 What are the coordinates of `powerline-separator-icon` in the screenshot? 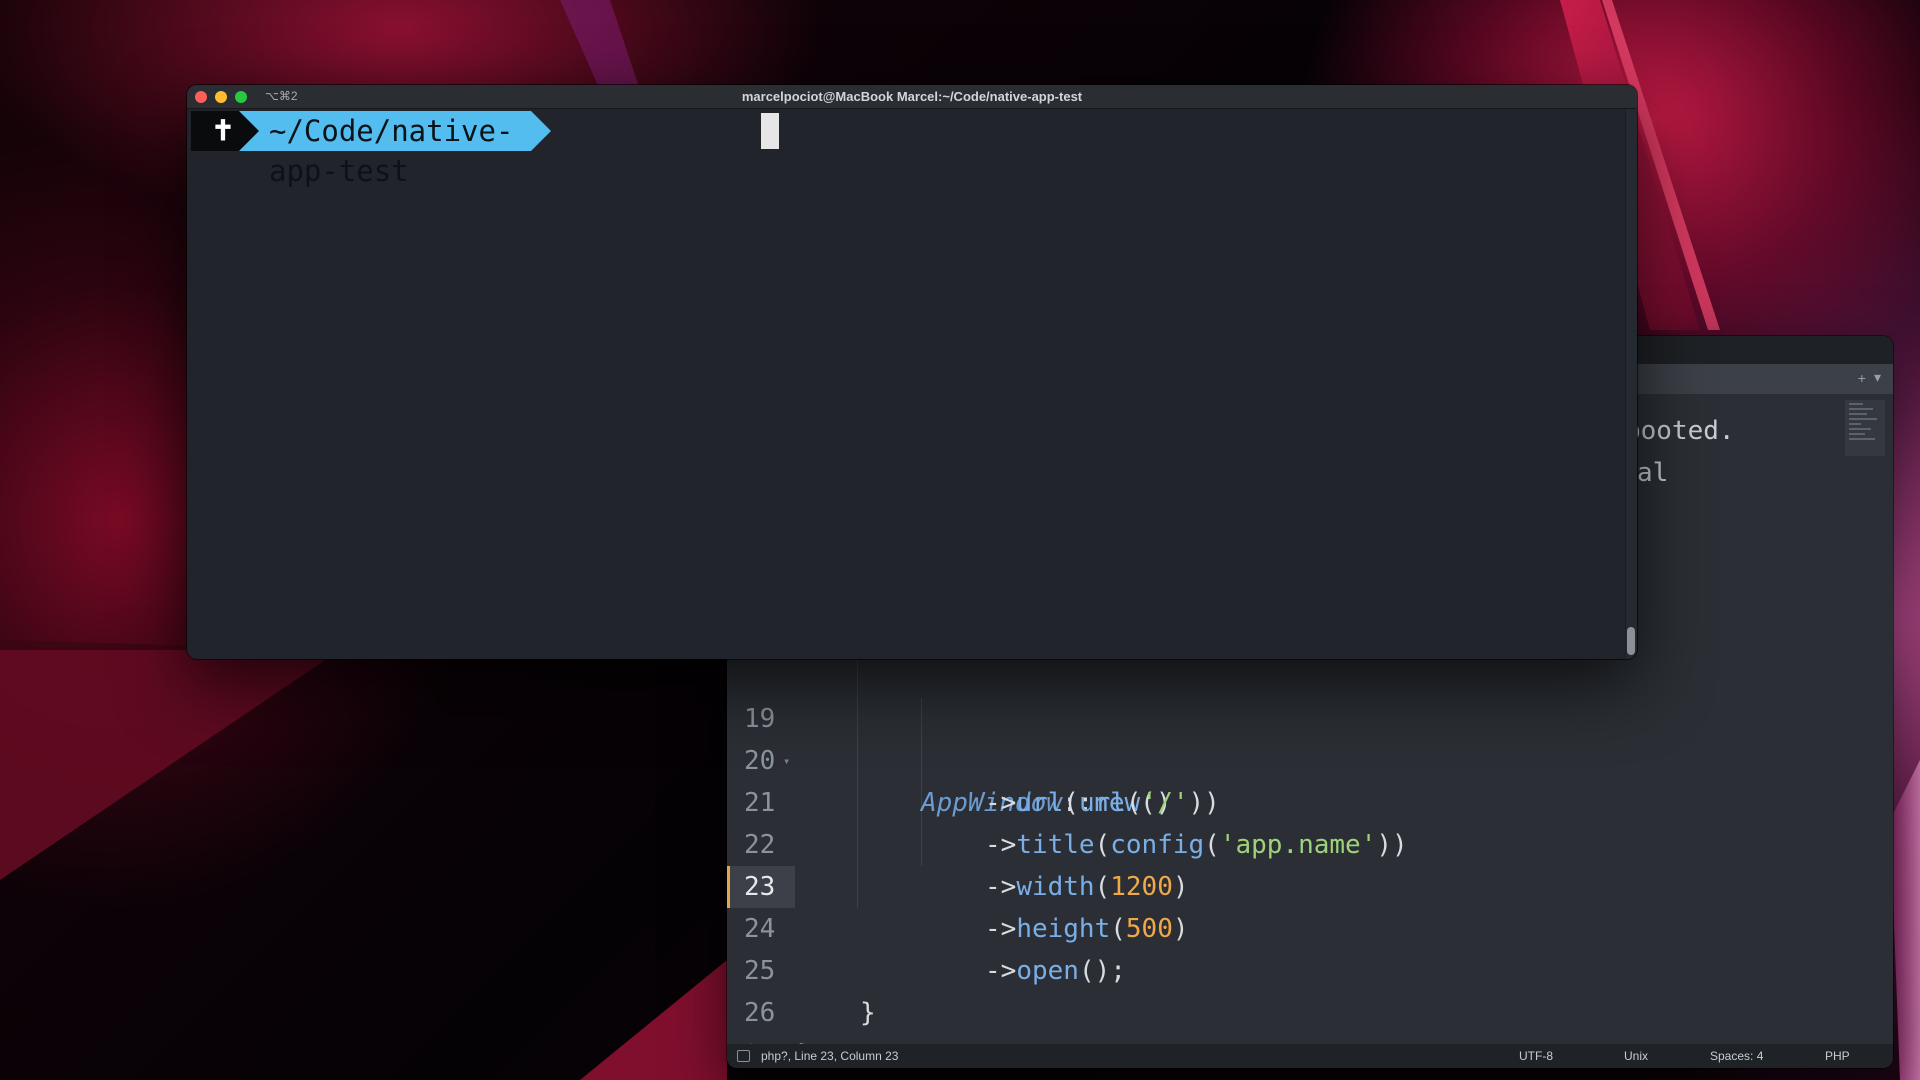 It's located at (249, 131).